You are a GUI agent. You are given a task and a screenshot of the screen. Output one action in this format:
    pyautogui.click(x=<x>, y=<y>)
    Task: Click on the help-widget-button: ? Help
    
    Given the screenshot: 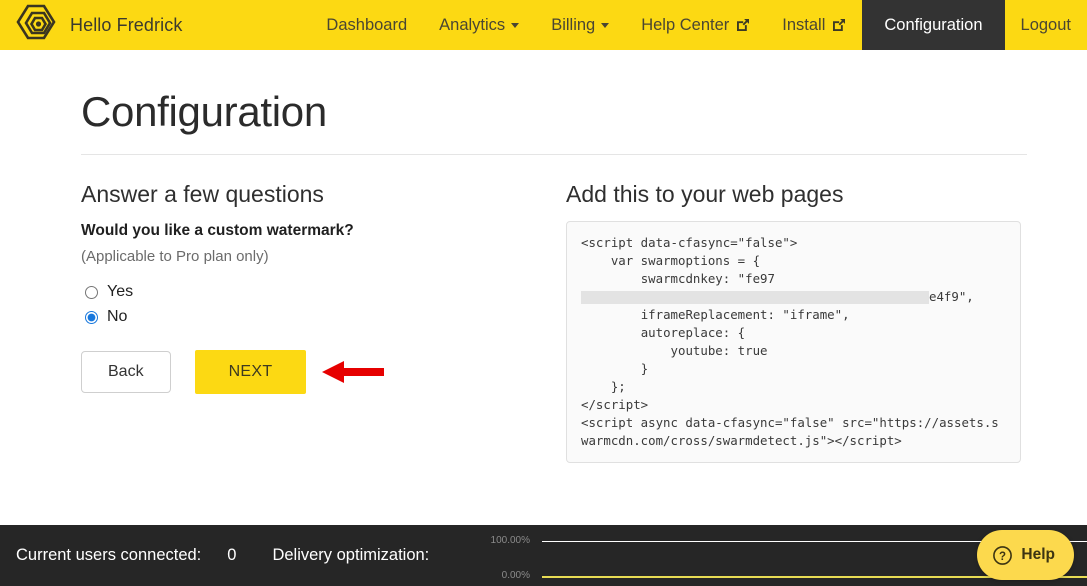 What is the action you would take?
    pyautogui.click(x=1025, y=555)
    